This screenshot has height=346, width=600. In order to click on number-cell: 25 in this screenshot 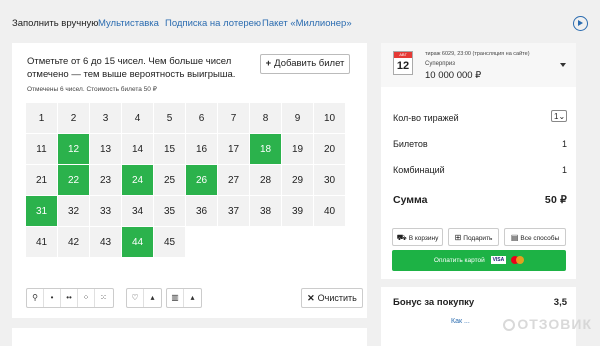, I will do `click(170, 180)`.